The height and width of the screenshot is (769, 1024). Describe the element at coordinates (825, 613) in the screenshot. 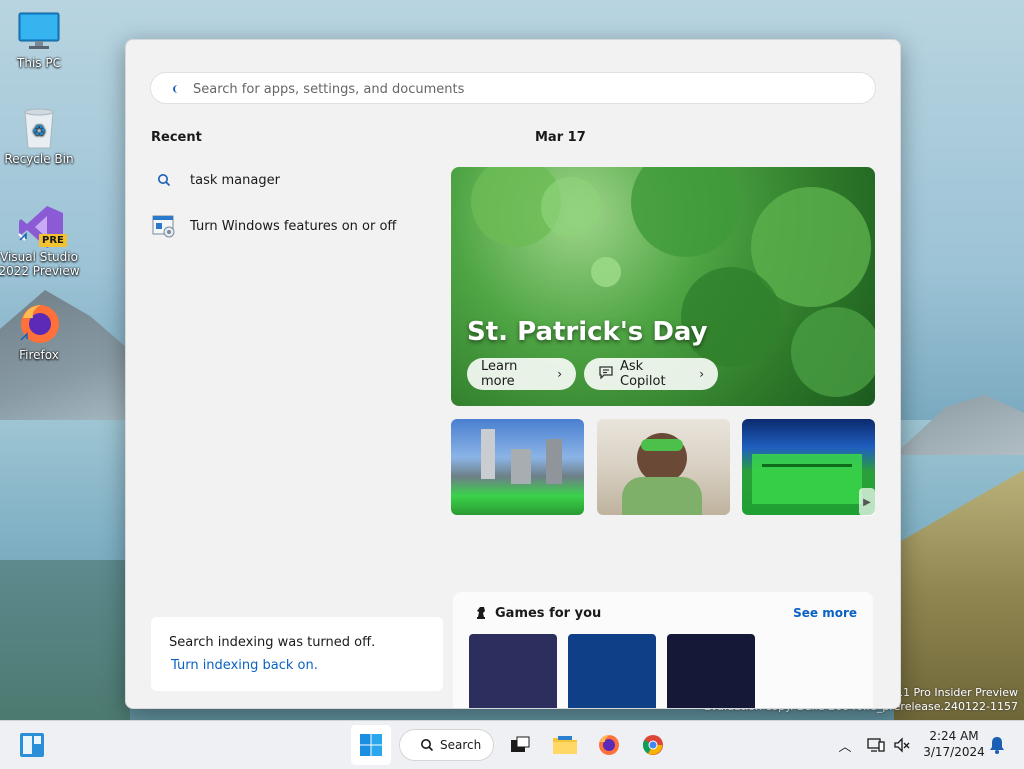

I see `see-more-link: See more` at that location.